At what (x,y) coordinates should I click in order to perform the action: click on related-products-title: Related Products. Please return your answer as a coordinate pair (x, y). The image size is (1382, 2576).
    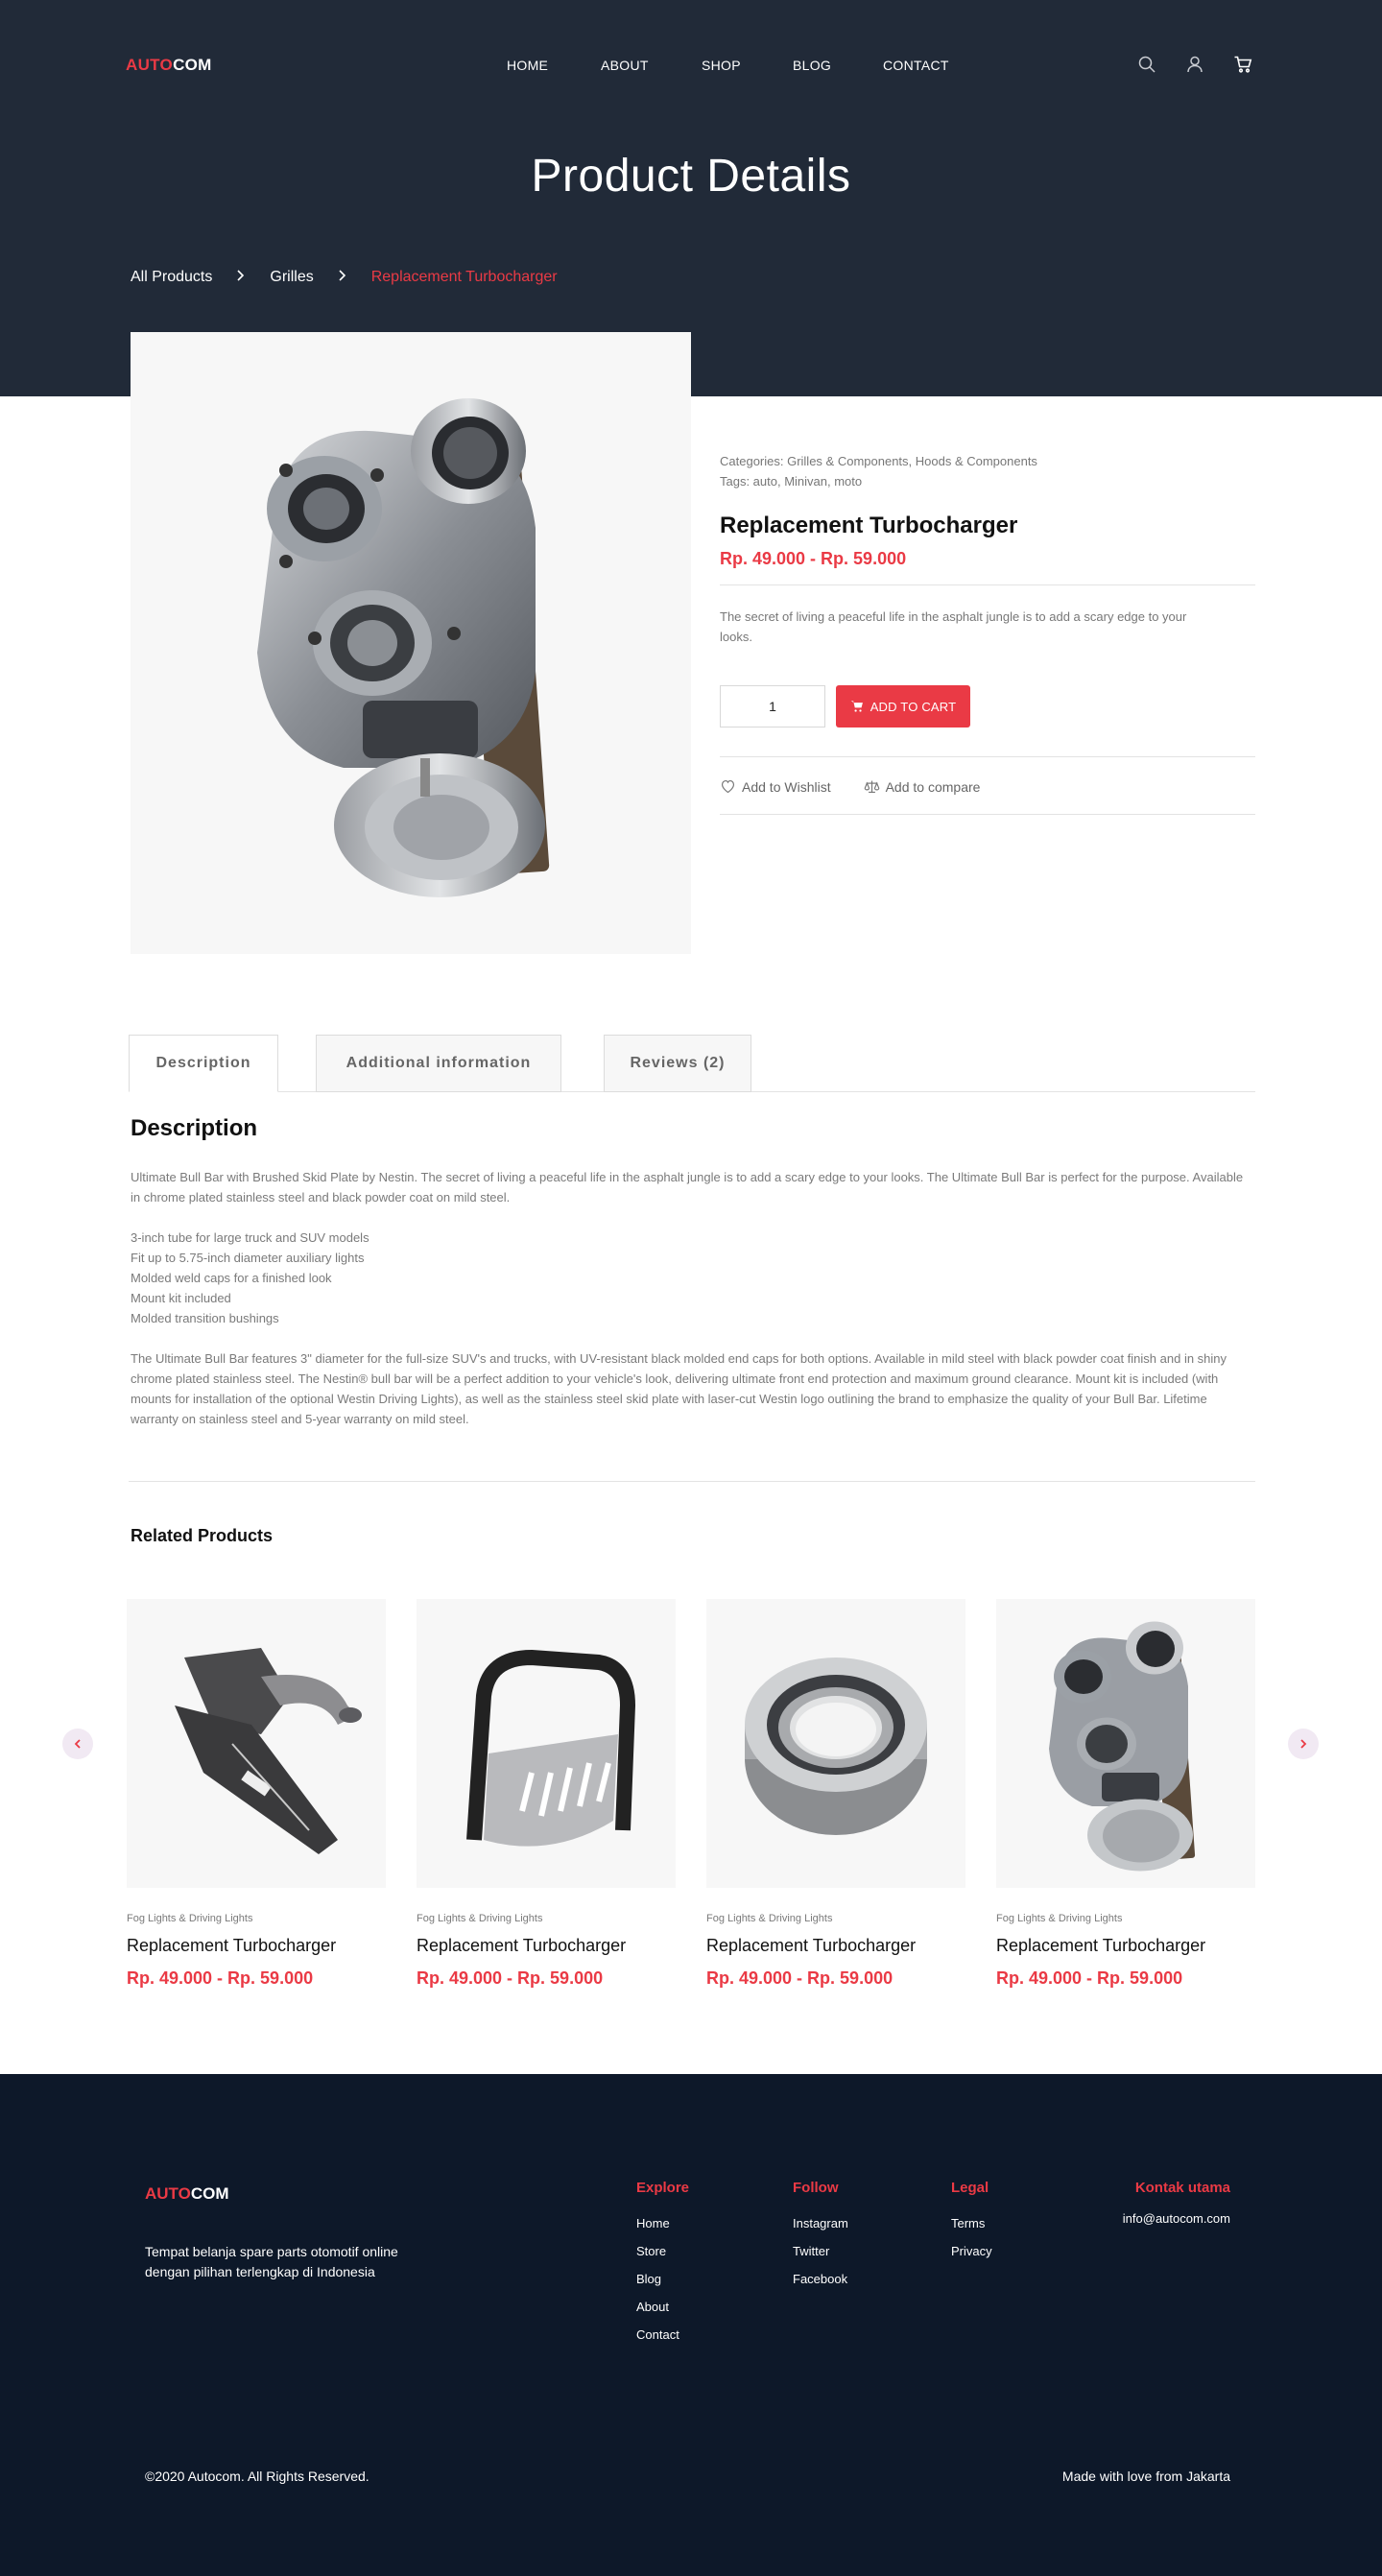
    Looking at the image, I should click on (202, 1535).